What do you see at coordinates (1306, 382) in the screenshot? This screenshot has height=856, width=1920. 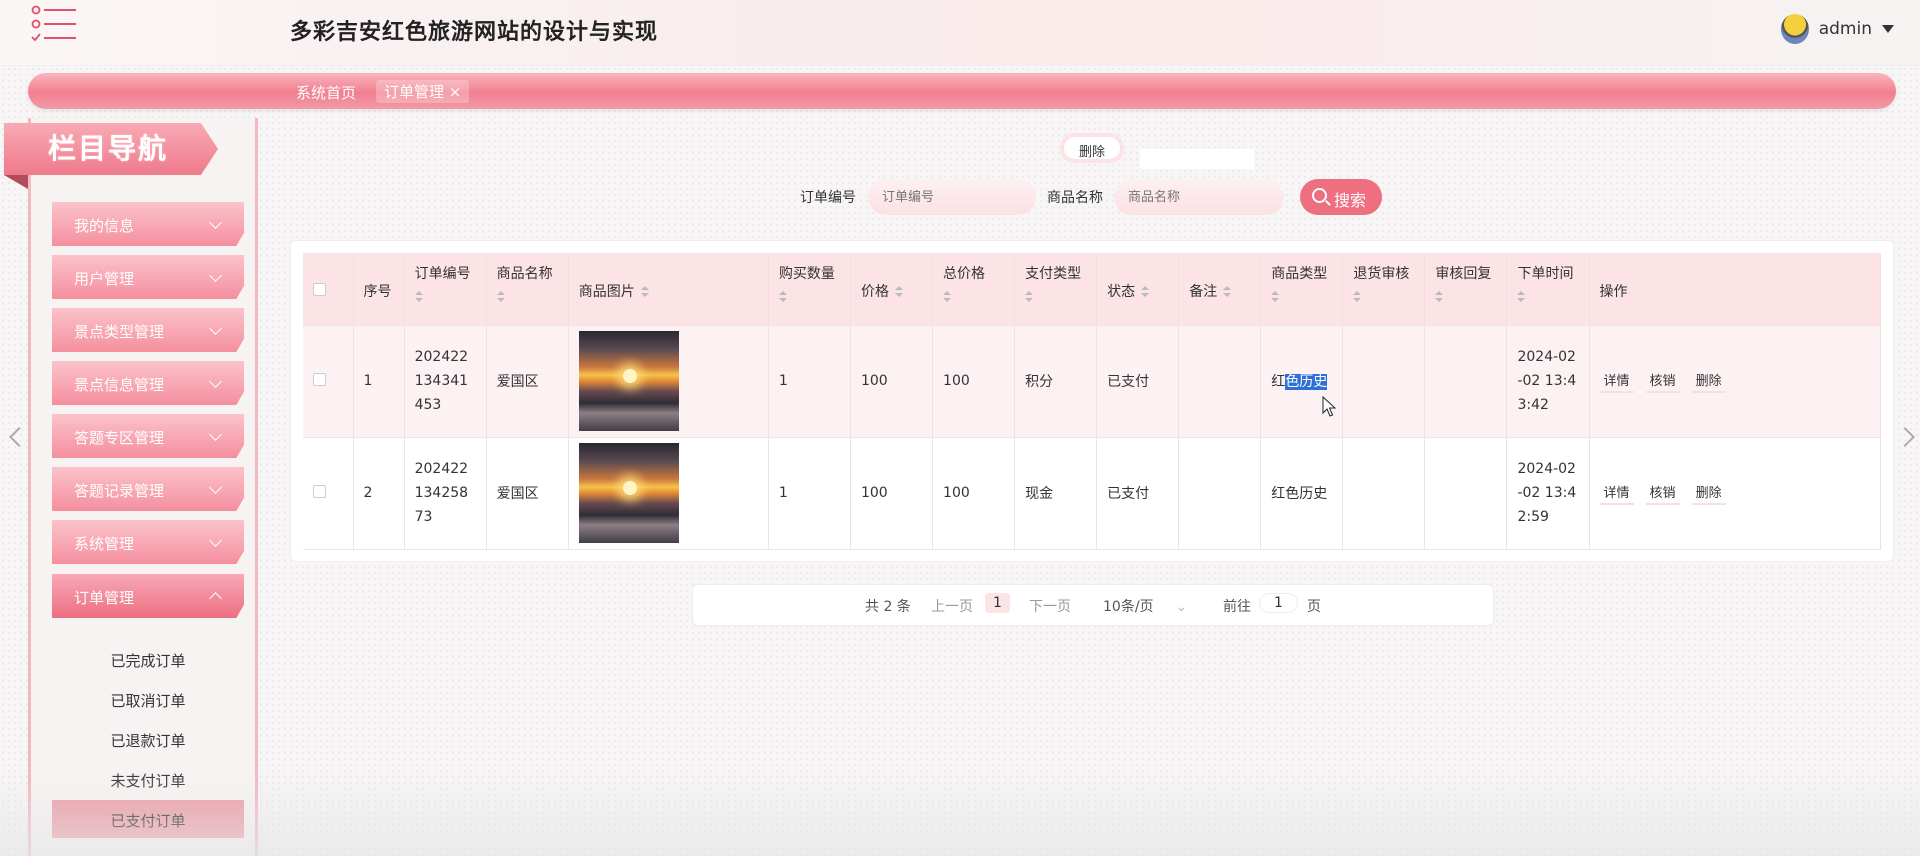 I see `selected-text: 色历史` at bounding box center [1306, 382].